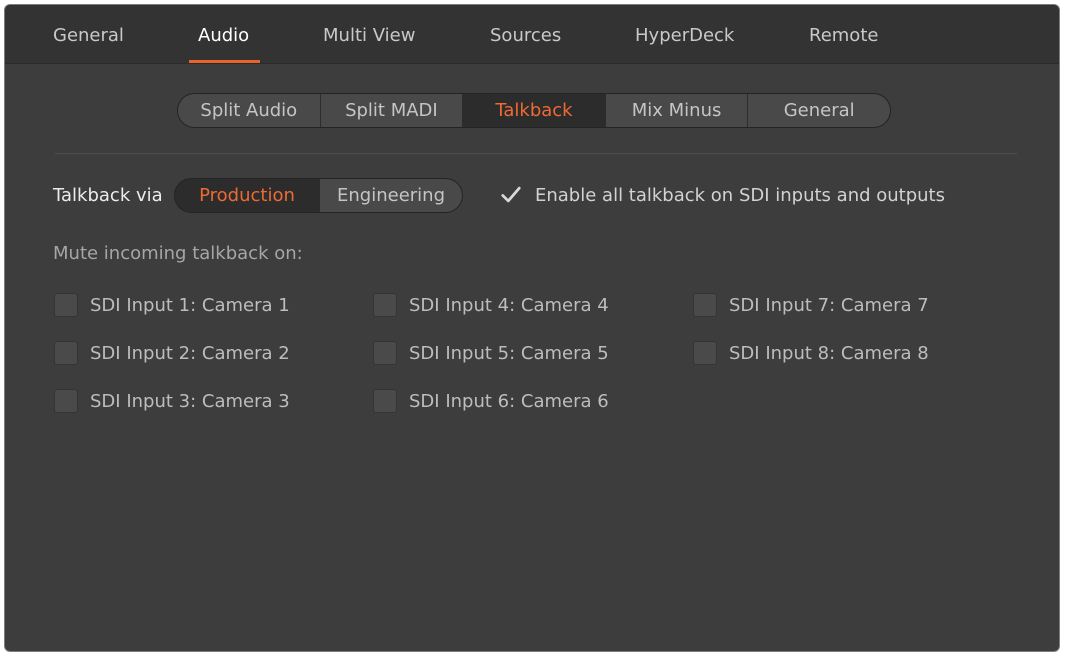 The width and height of the screenshot is (1066, 658). What do you see at coordinates (390, 195) in the screenshot?
I see `talkback-via-engineering: Engineering` at bounding box center [390, 195].